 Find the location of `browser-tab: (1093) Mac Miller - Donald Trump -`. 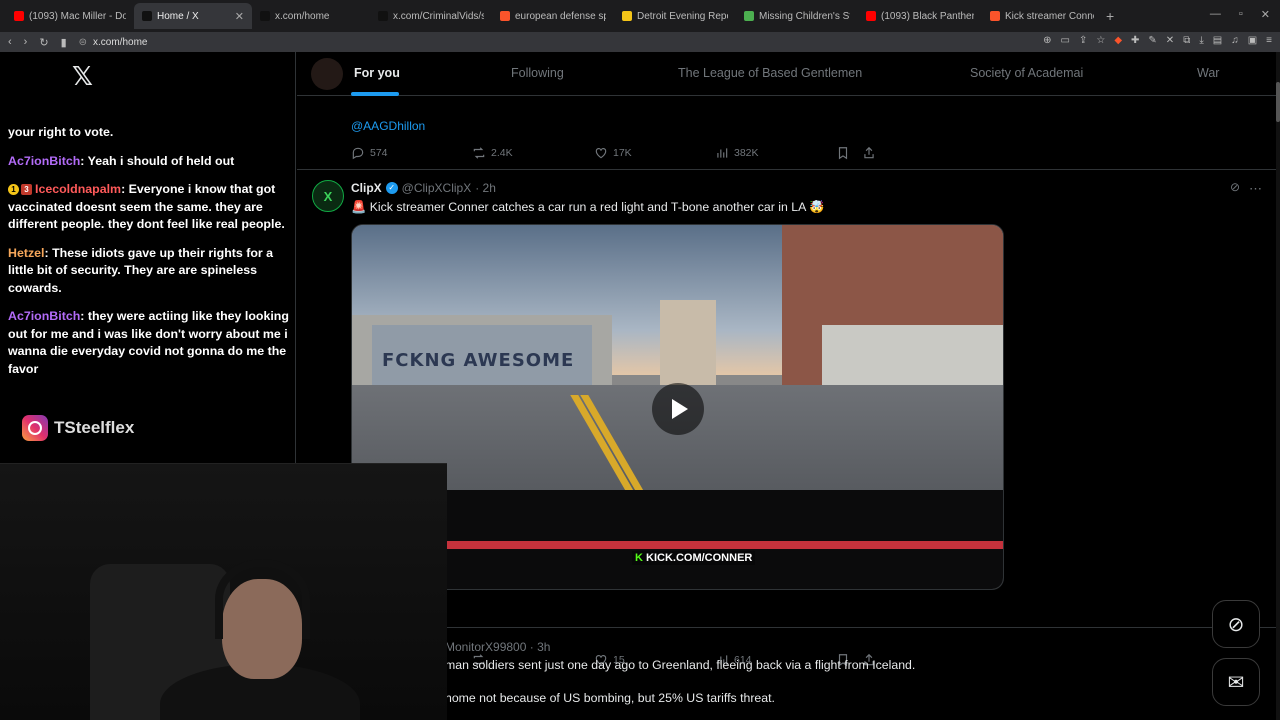

browser-tab: (1093) Mac Miller - Donald Trump - is located at coordinates (70, 16).